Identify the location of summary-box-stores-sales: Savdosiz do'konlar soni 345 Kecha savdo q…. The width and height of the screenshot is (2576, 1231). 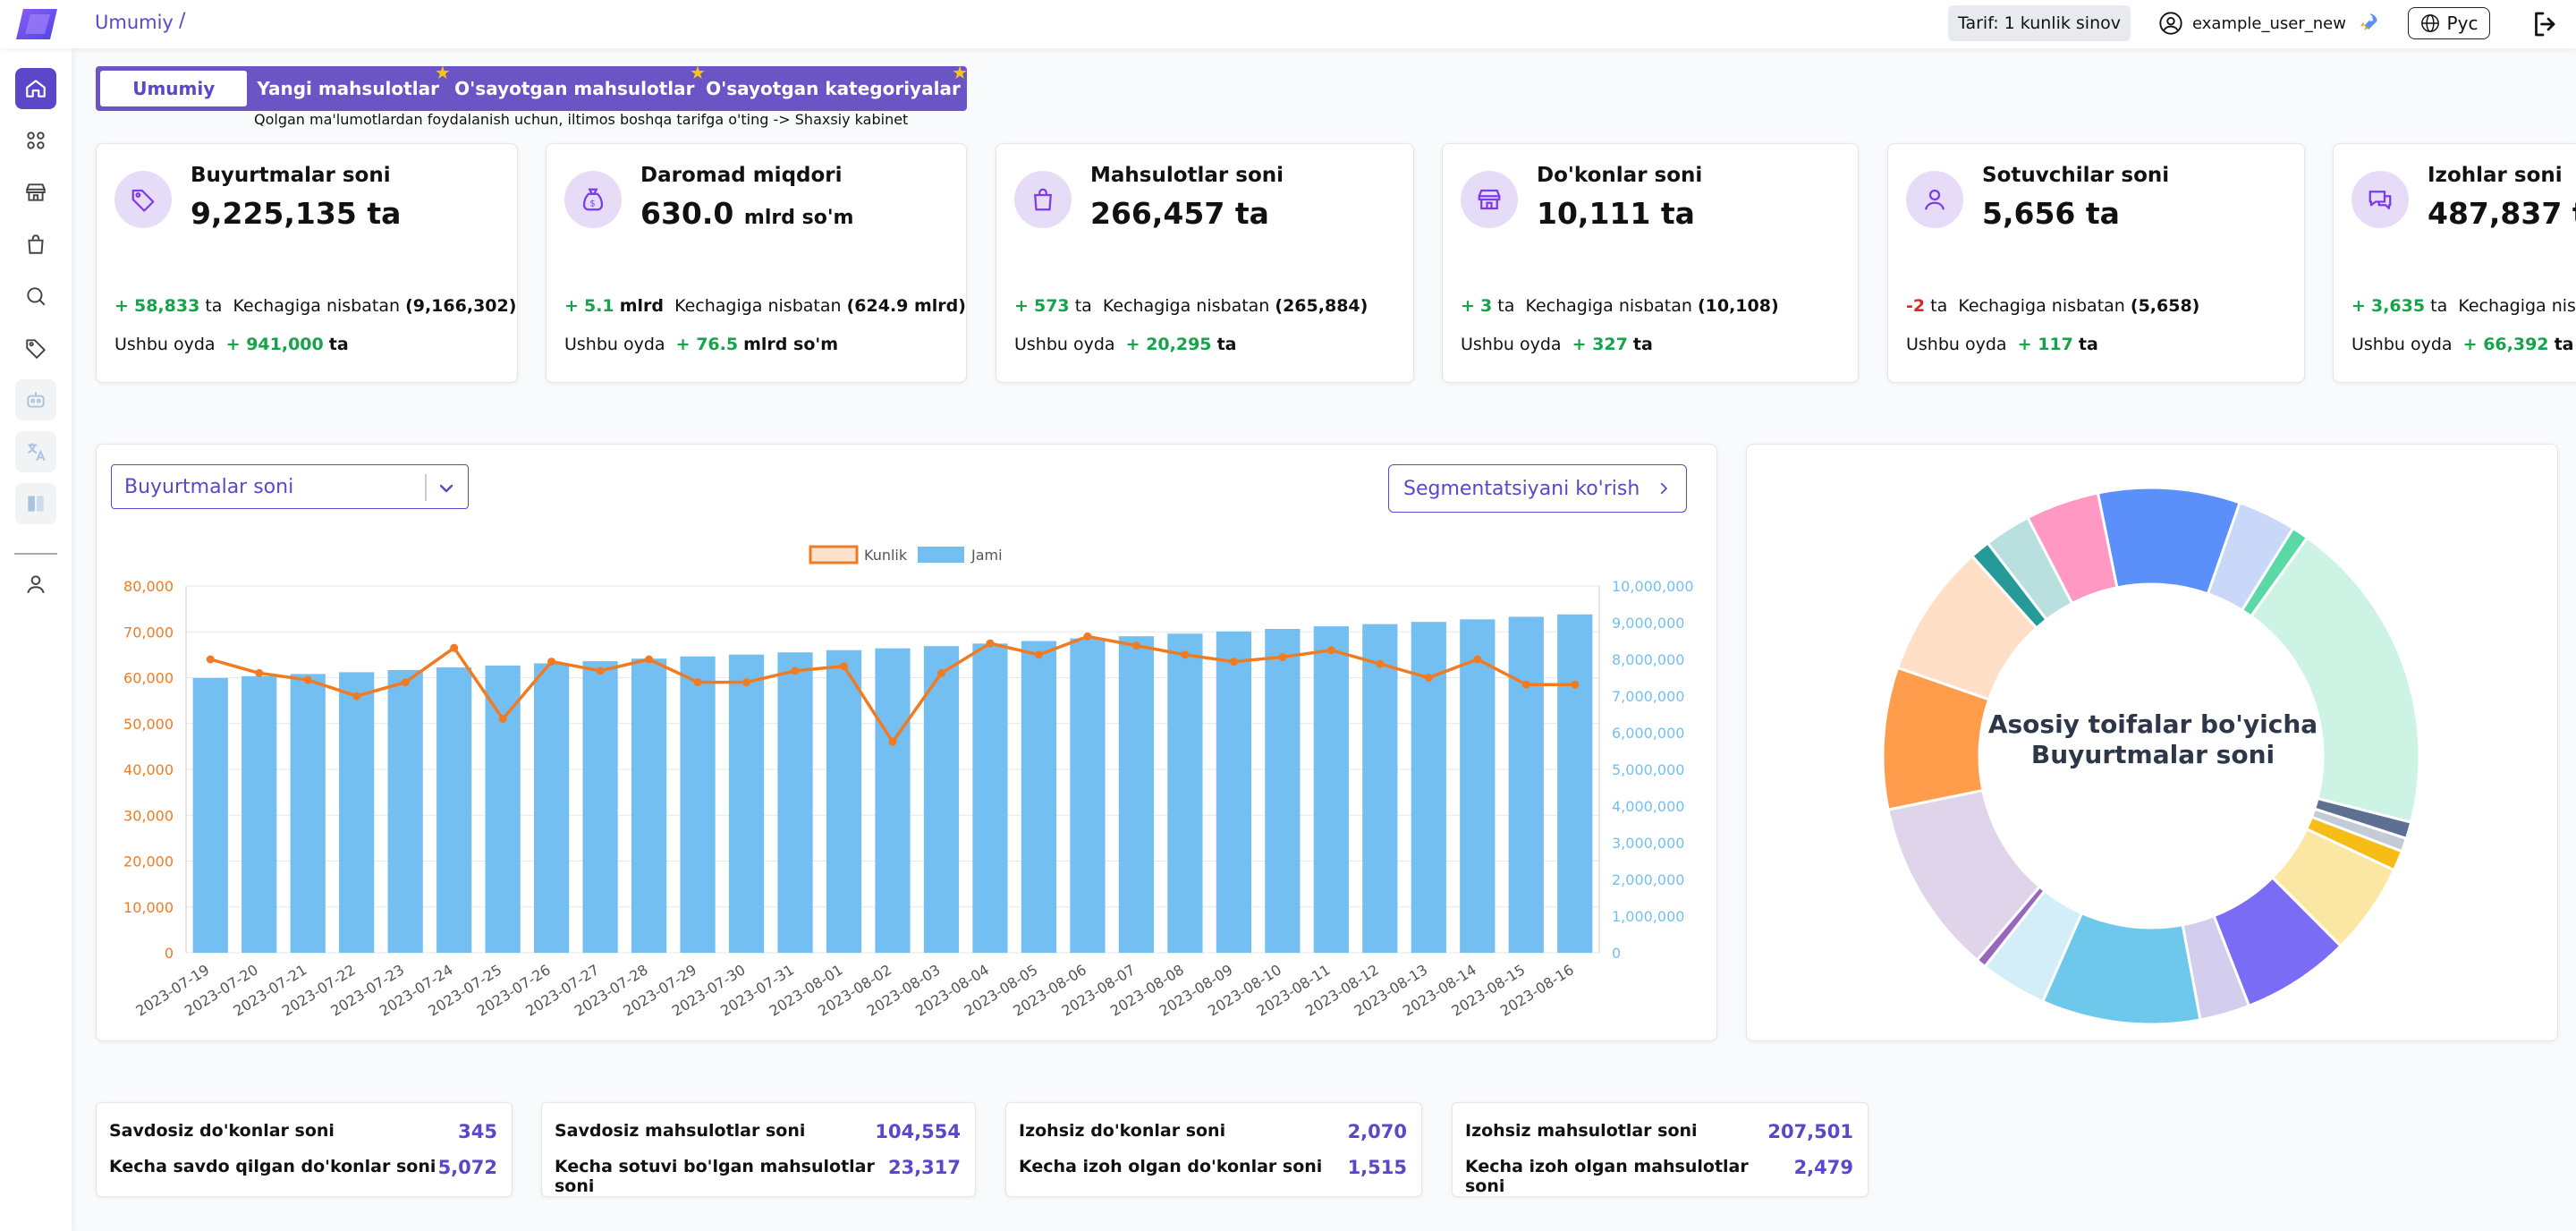
(304, 1149).